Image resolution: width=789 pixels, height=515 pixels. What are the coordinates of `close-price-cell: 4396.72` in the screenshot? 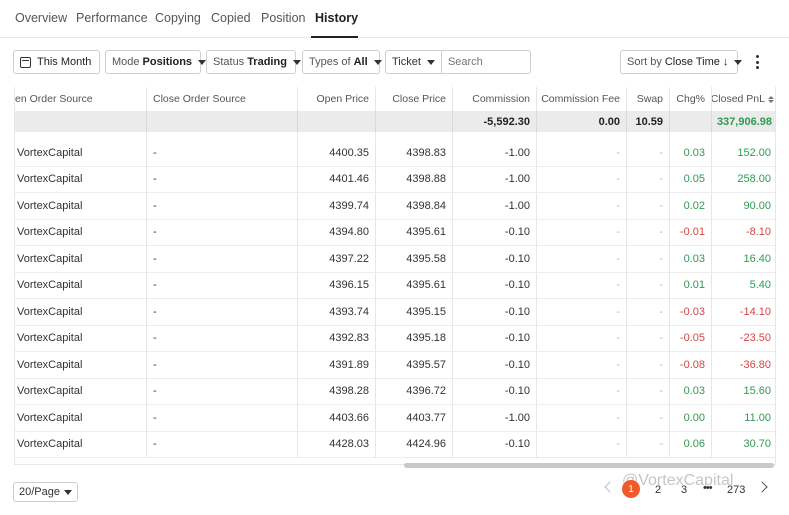 It's located at (414, 391).